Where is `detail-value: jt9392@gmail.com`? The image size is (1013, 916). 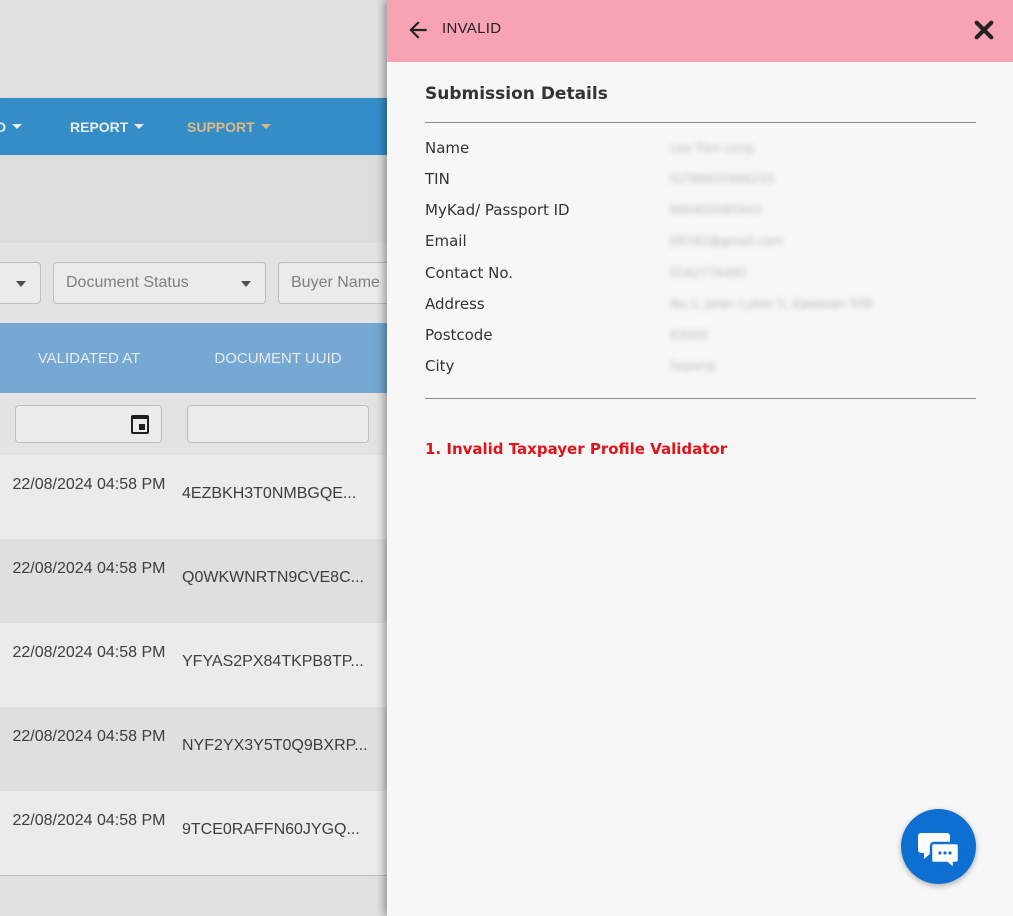
detail-value: jt9392@gmail.com is located at coordinates (727, 241).